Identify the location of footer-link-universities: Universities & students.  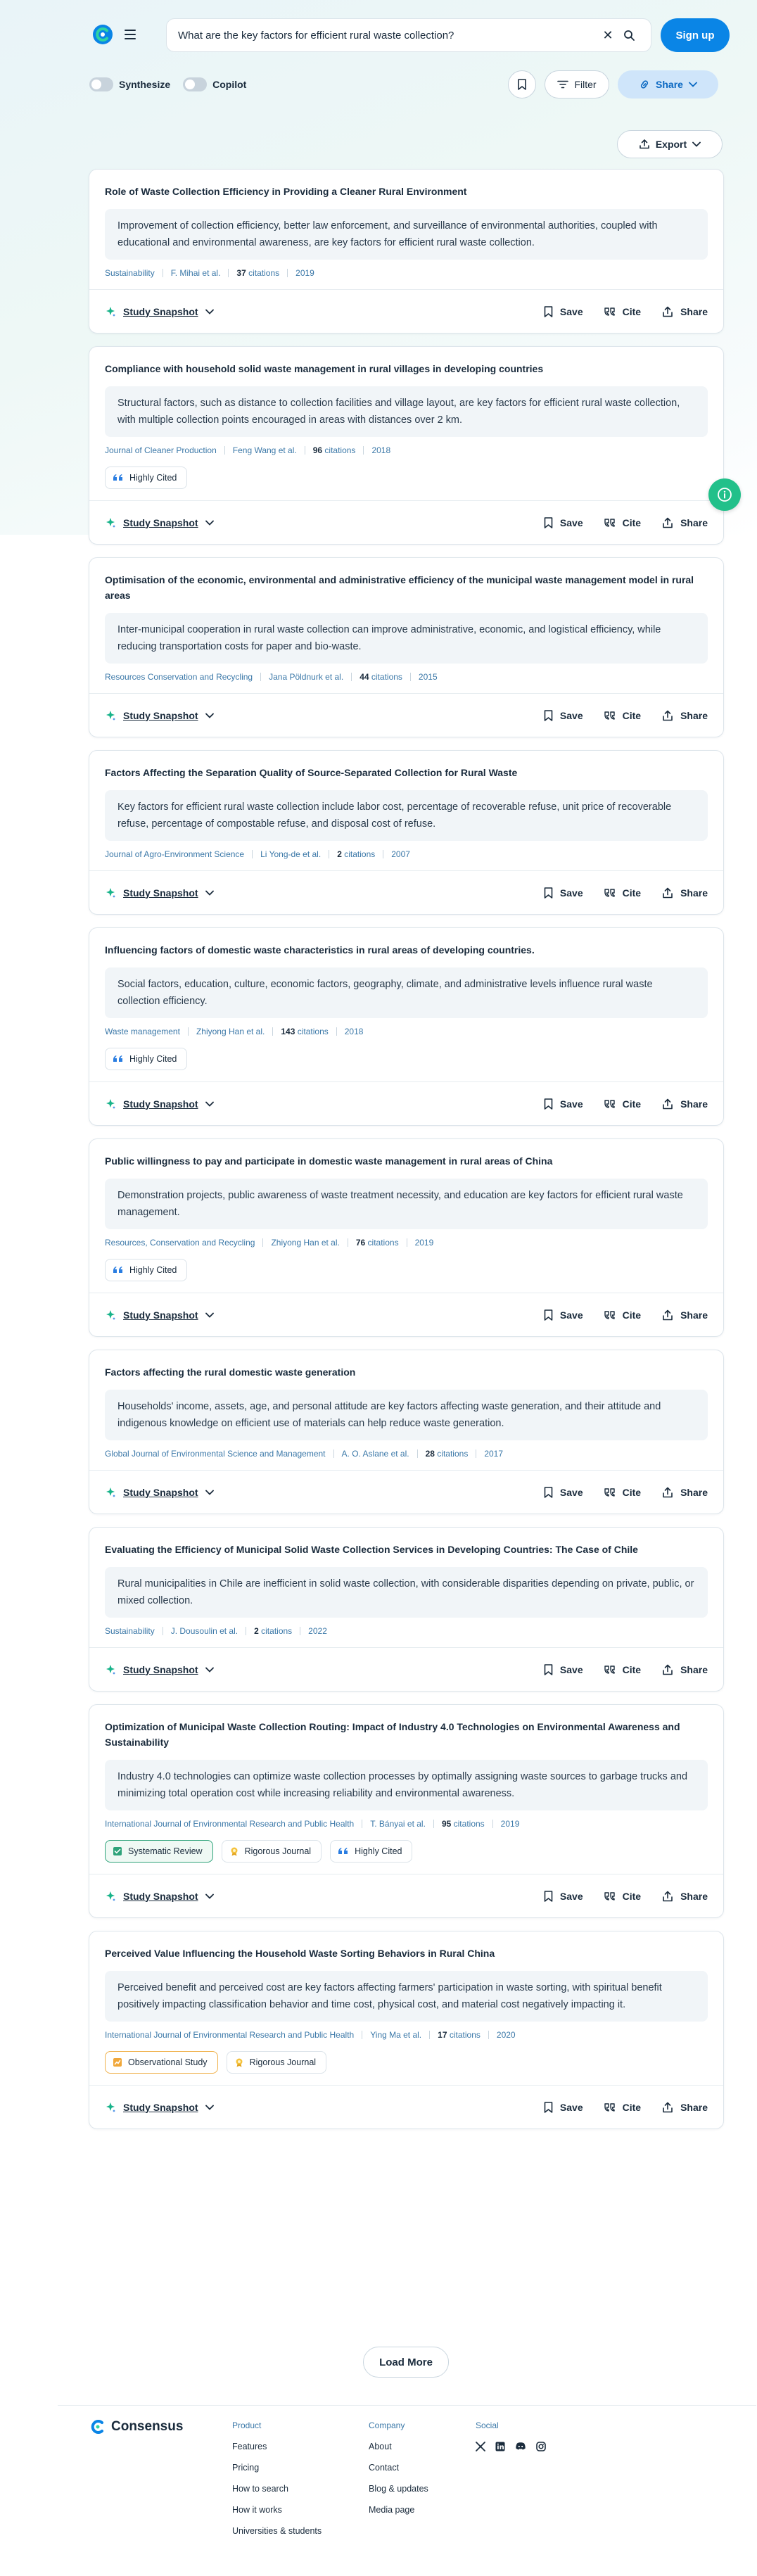
(277, 2531).